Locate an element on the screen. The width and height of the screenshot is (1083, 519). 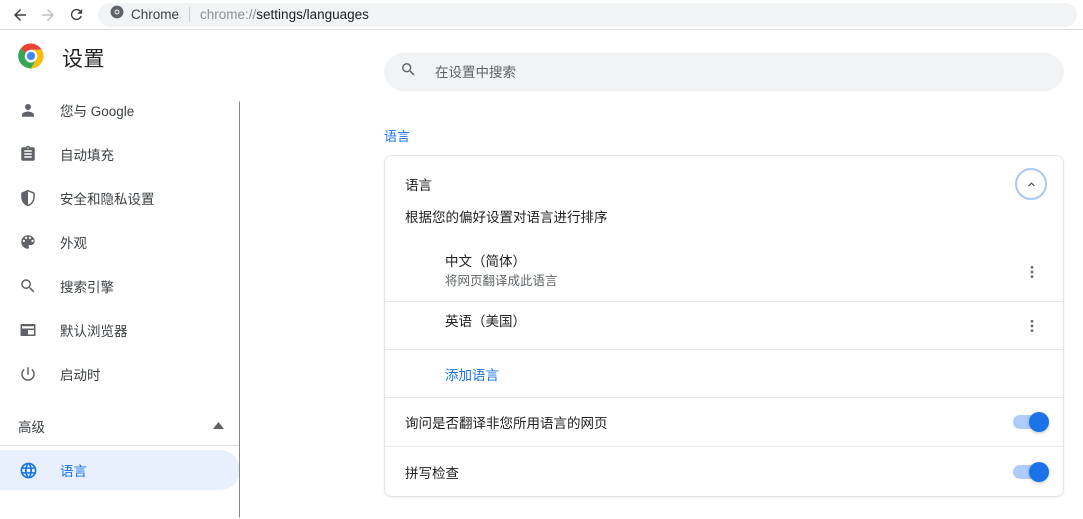
sidebar-item-default-browser: 默认浏览器 is located at coordinates (120, 330).